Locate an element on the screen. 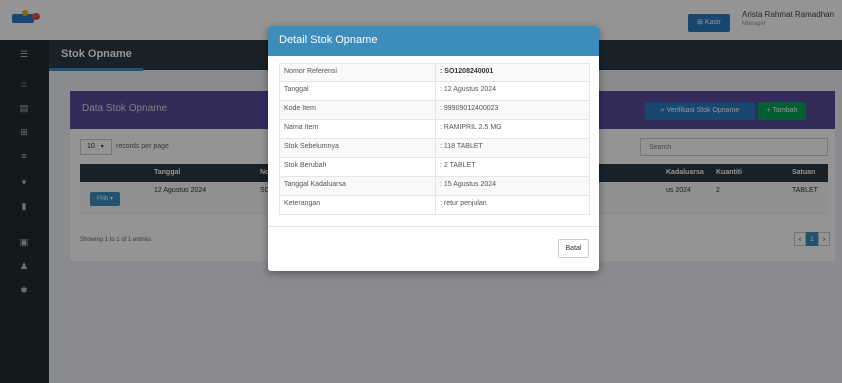 The image size is (842, 383). detail-value: : 12 Agustus 2024 is located at coordinates (468, 89).